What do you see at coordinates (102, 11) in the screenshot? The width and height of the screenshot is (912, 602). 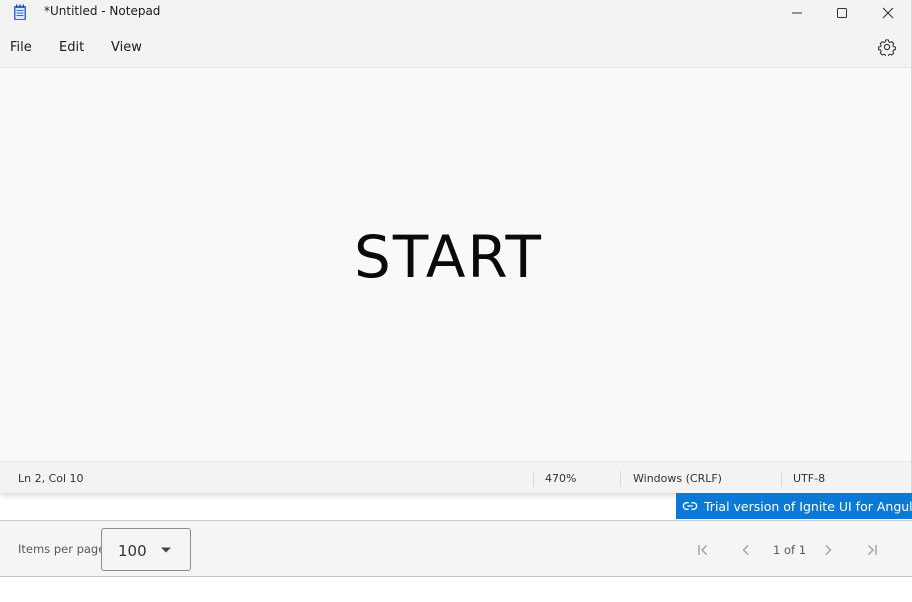 I see `window-title: *Untitled - Notepad` at bounding box center [102, 11].